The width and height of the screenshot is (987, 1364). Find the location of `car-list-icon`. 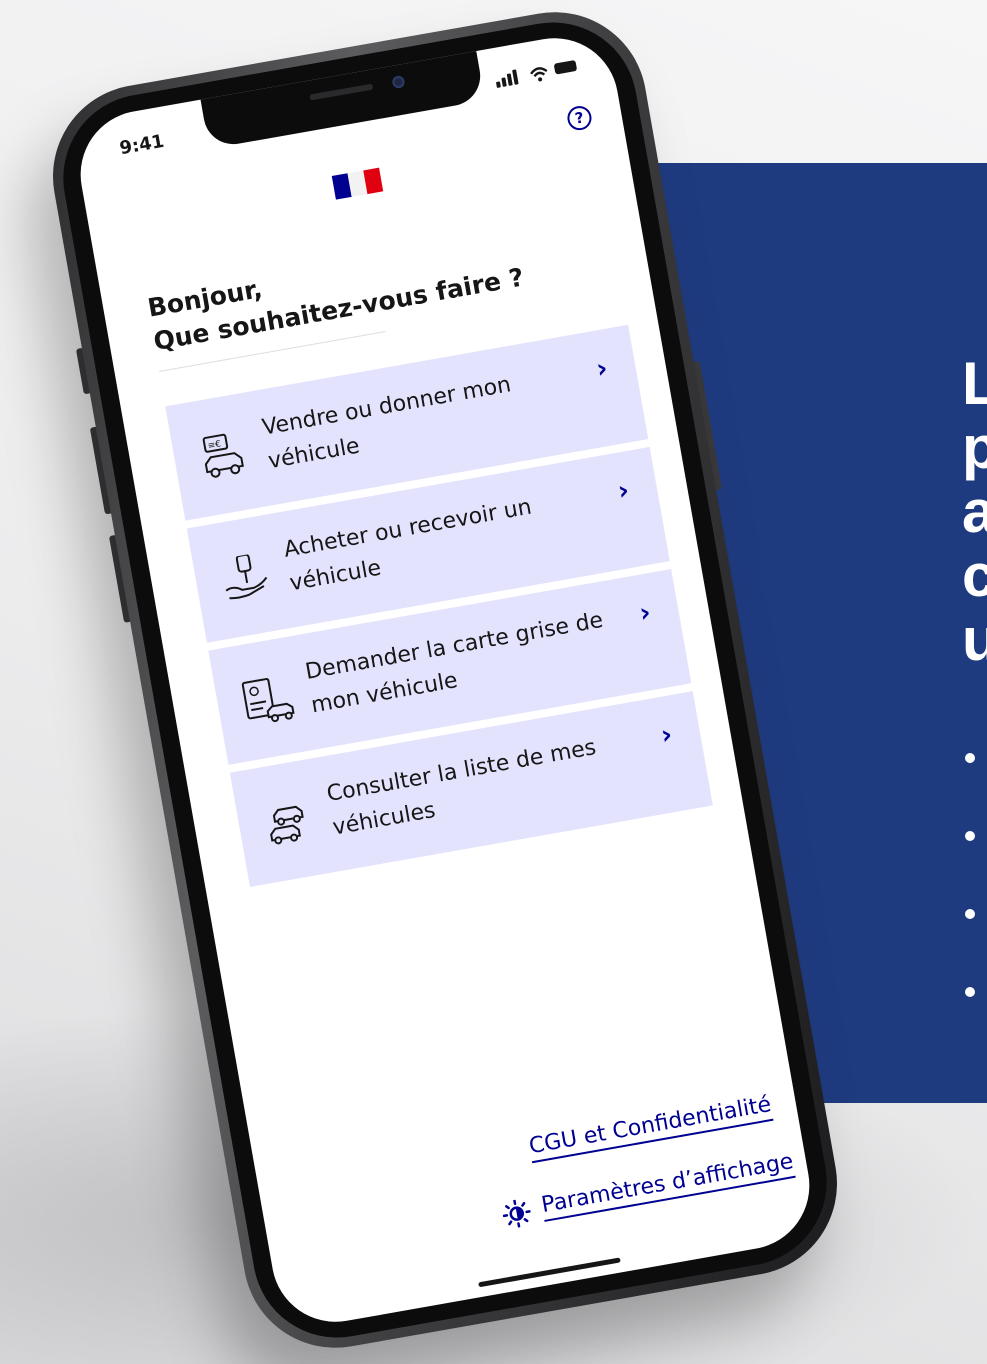

car-list-icon is located at coordinates (287, 825).